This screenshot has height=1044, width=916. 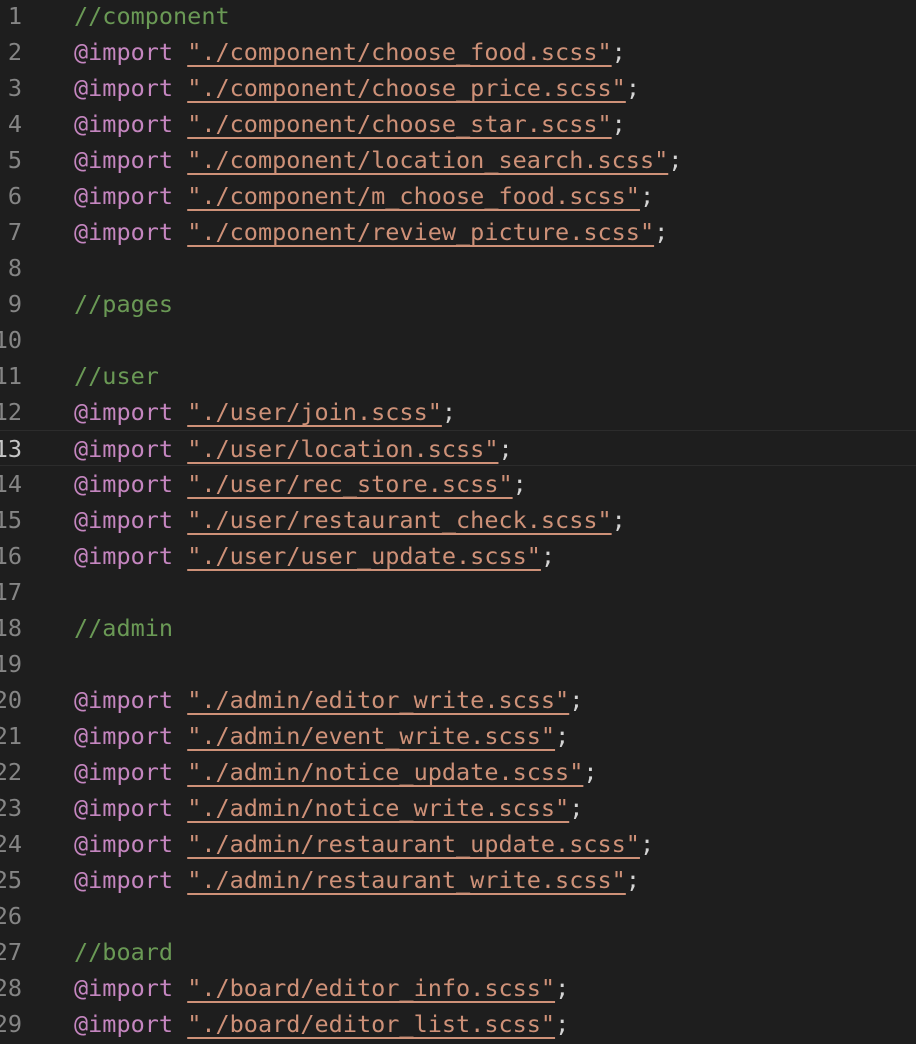 I want to click on line-number: 8, so click(x=14, y=268).